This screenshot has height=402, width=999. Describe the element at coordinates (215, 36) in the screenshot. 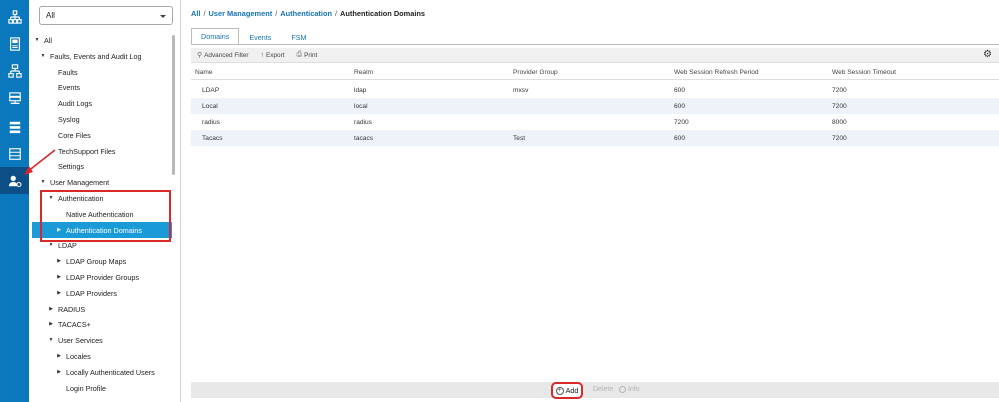

I see `tab-domains: Domains` at that location.